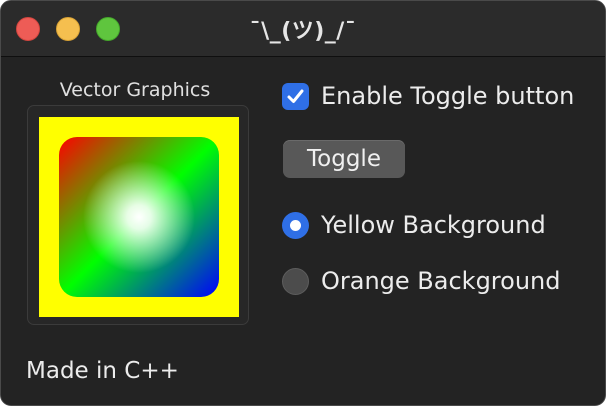 The height and width of the screenshot is (406, 606). What do you see at coordinates (102, 371) in the screenshot?
I see `made-in-label: Made in C++` at bounding box center [102, 371].